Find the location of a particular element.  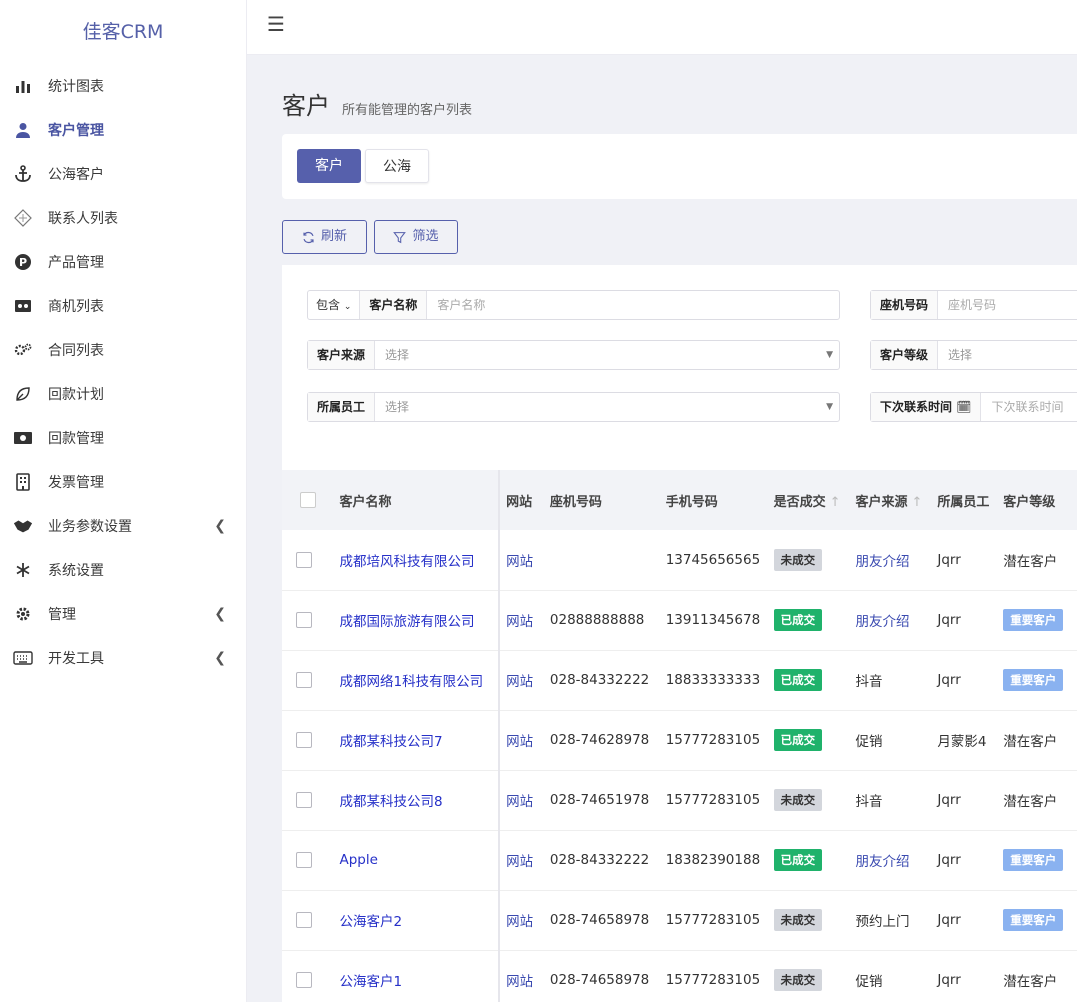

customer-name-link: 成都国际旅游有限公司 is located at coordinates (407, 622).